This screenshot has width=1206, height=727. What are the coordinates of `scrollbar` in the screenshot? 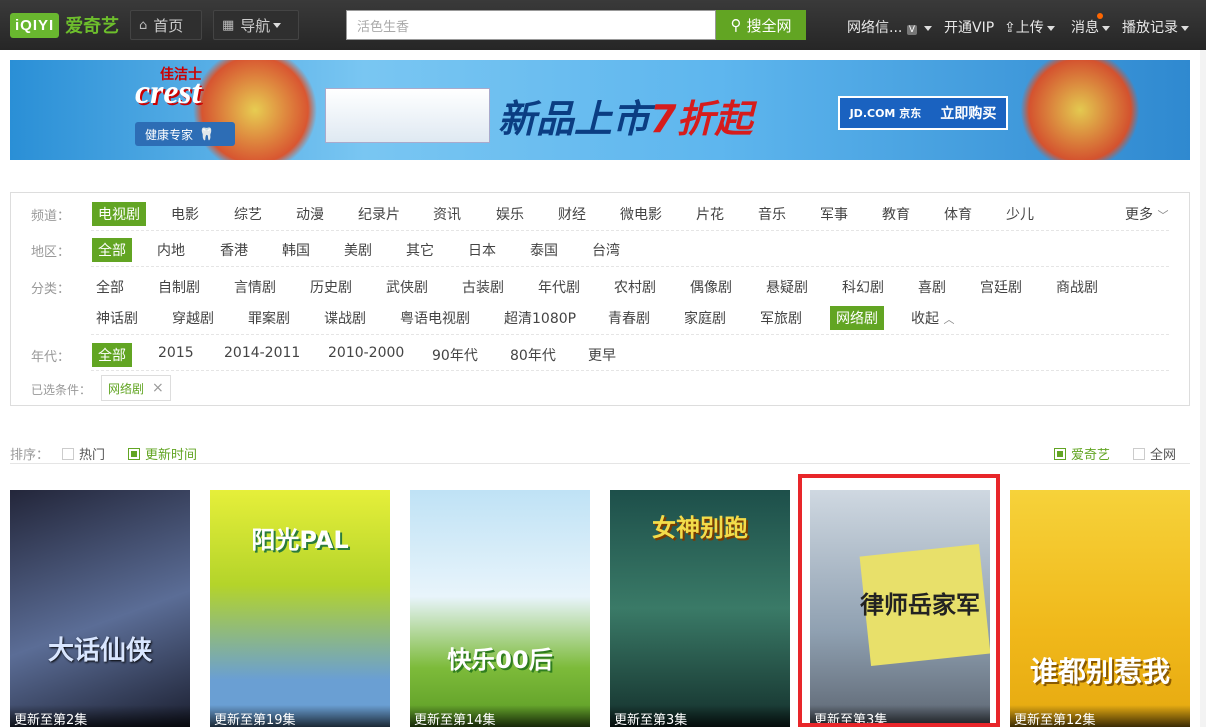 It's located at (1203, 388).